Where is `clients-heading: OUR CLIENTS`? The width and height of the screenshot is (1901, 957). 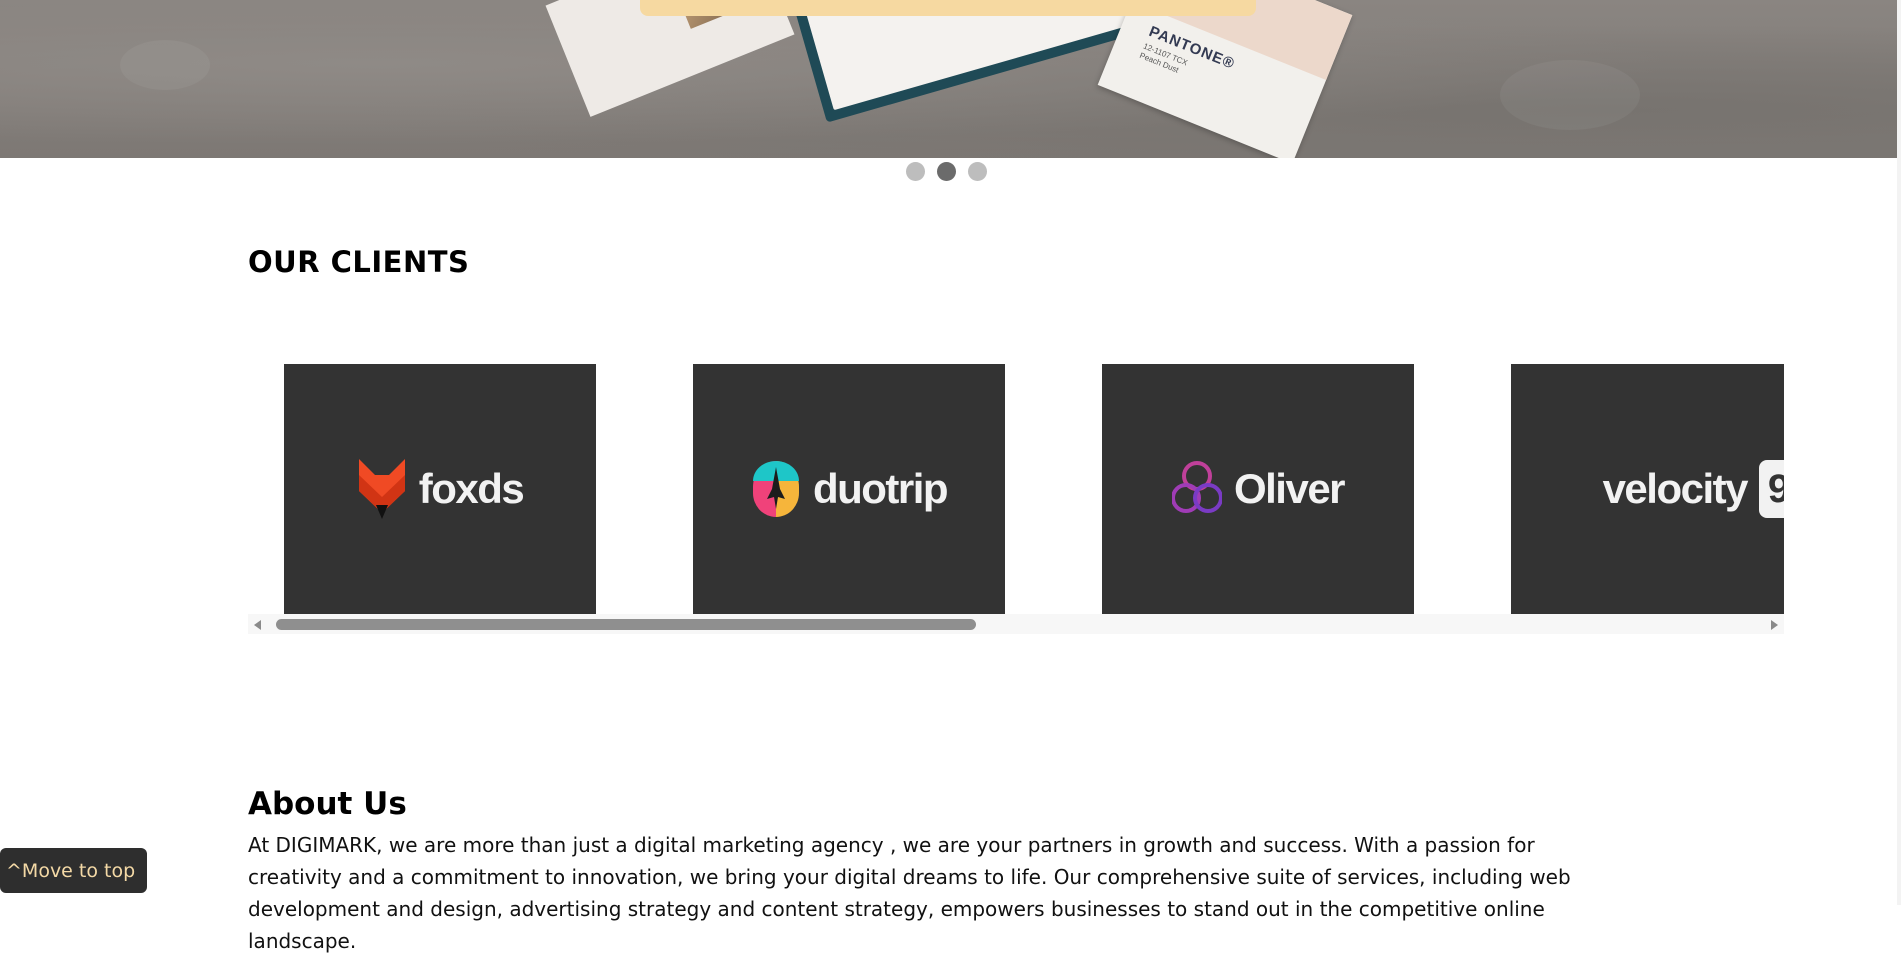
clients-heading: OUR CLIENTS is located at coordinates (359, 262).